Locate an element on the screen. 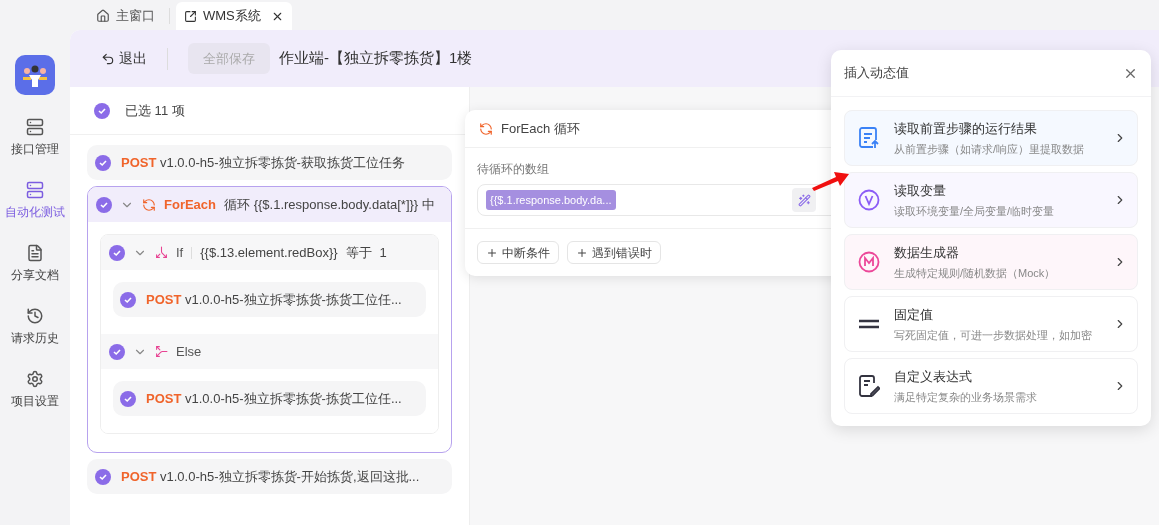 The height and width of the screenshot is (525, 1159). page-title: 作业端-【独立拆零拣货】1楼 is located at coordinates (376, 58).